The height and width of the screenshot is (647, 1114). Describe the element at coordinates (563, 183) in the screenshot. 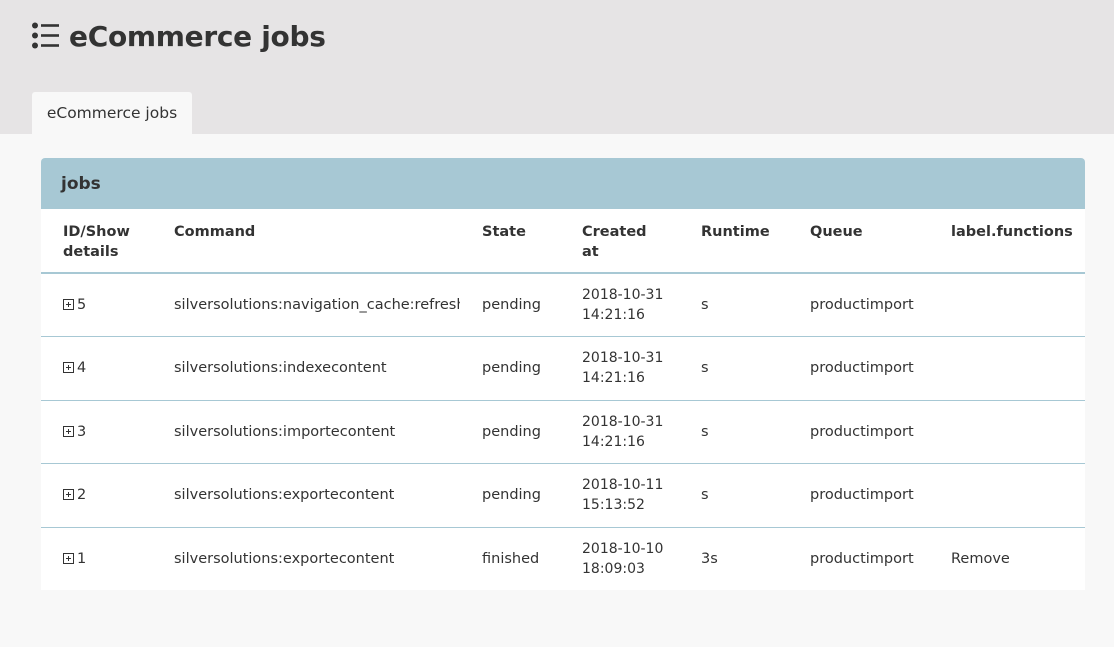

I see `panel-title: jobs` at that location.